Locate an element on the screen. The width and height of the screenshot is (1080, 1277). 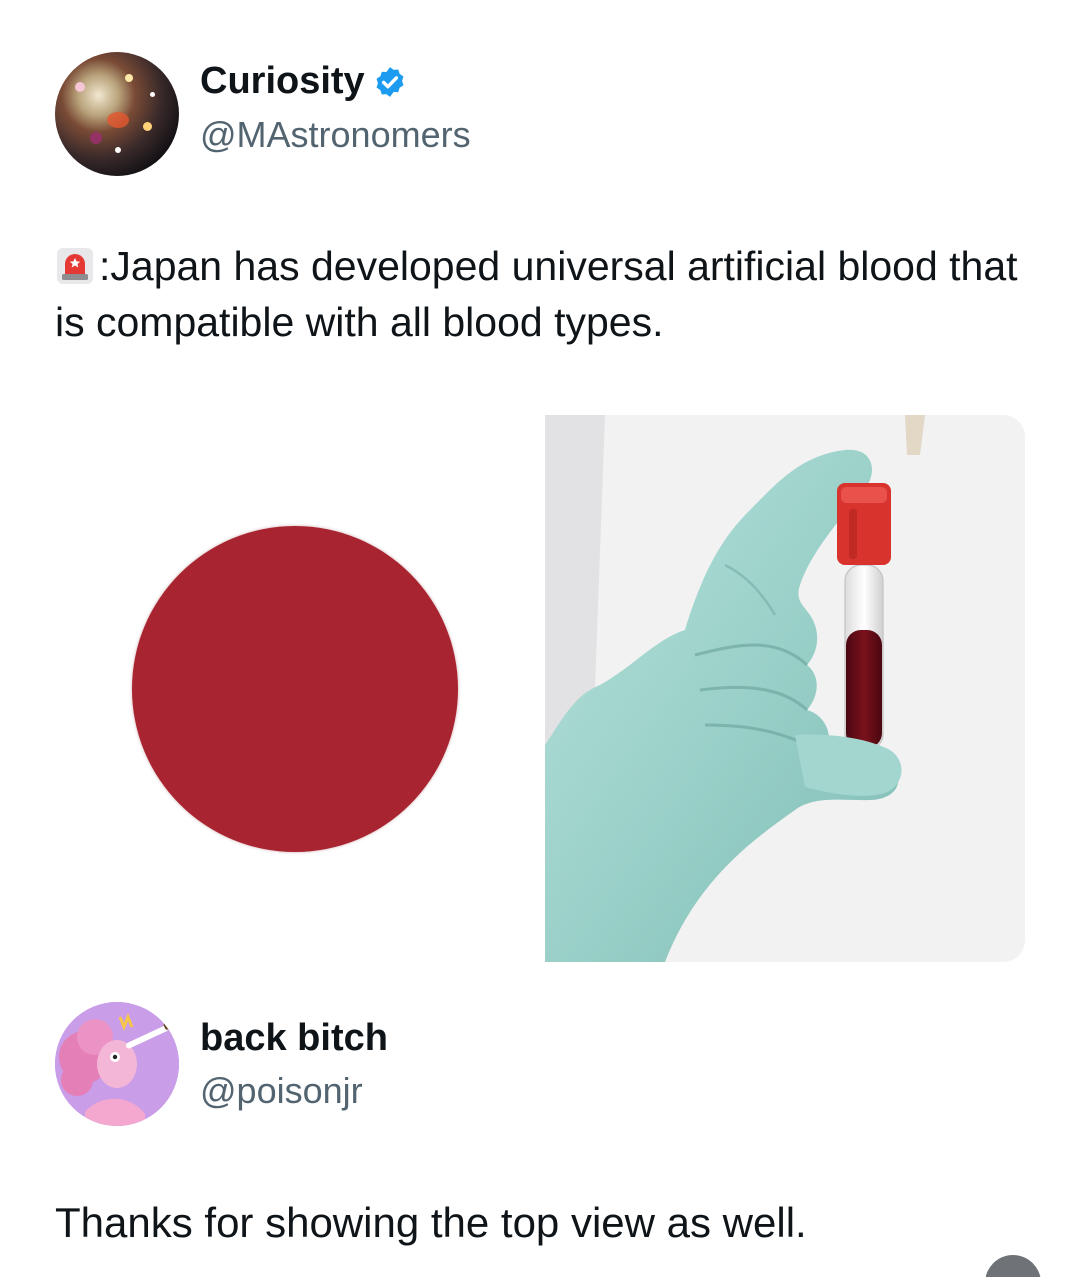
handle: @MAstronomers is located at coordinates (335, 135).